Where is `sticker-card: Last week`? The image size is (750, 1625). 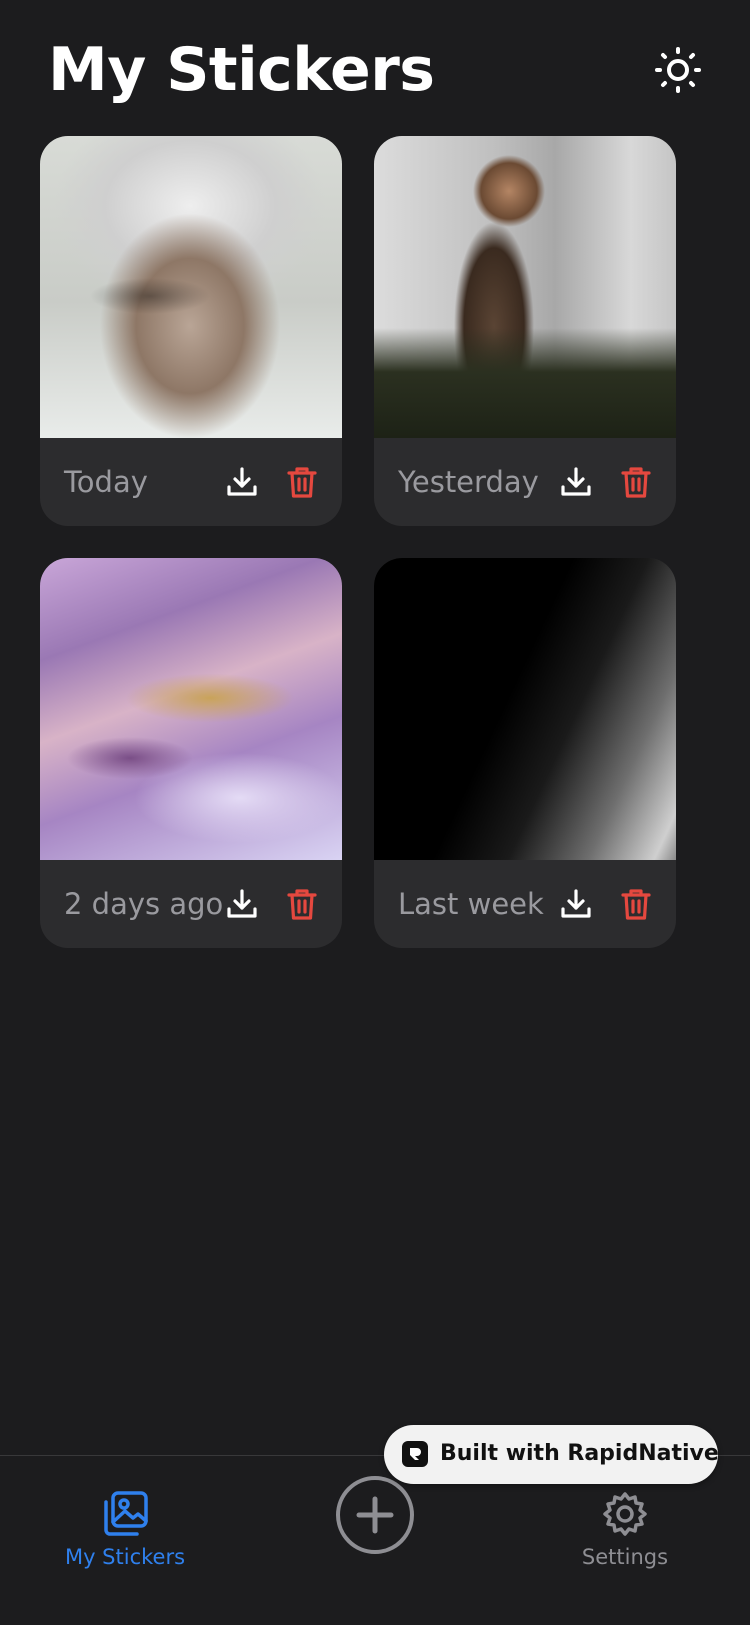
sticker-card: Last week is located at coordinates (525, 753).